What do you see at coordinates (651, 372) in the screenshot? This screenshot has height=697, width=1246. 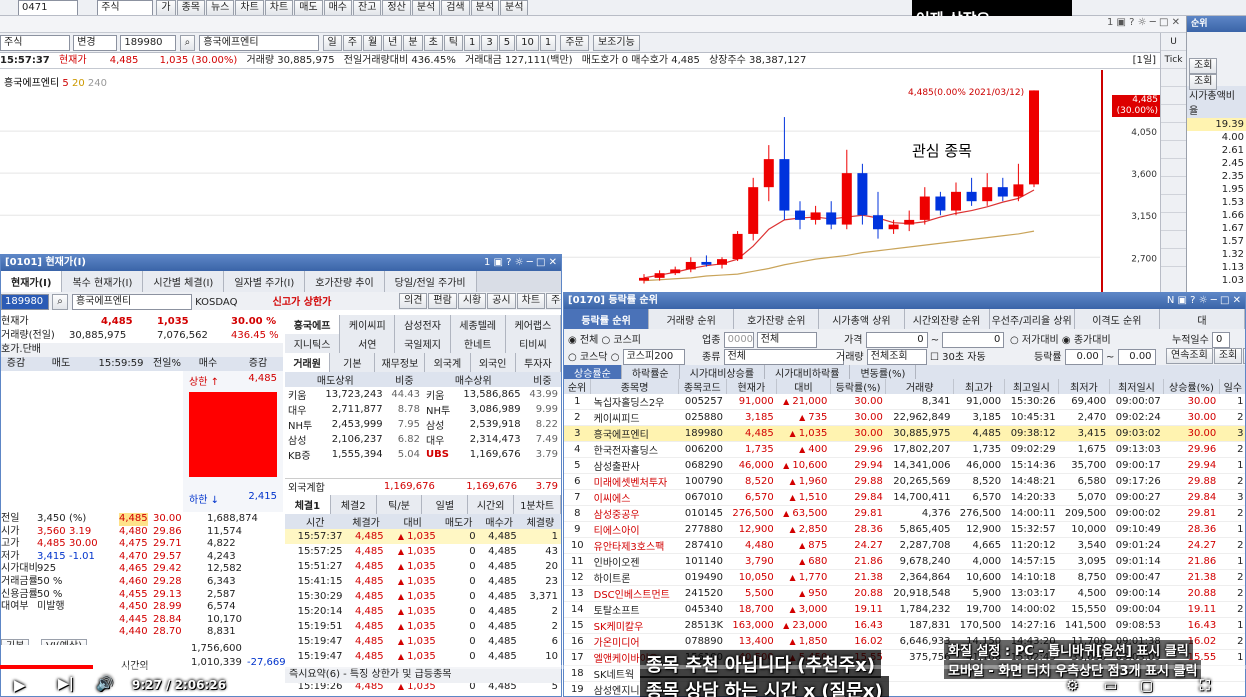 I see `rank-subtab: 하락률순` at bounding box center [651, 372].